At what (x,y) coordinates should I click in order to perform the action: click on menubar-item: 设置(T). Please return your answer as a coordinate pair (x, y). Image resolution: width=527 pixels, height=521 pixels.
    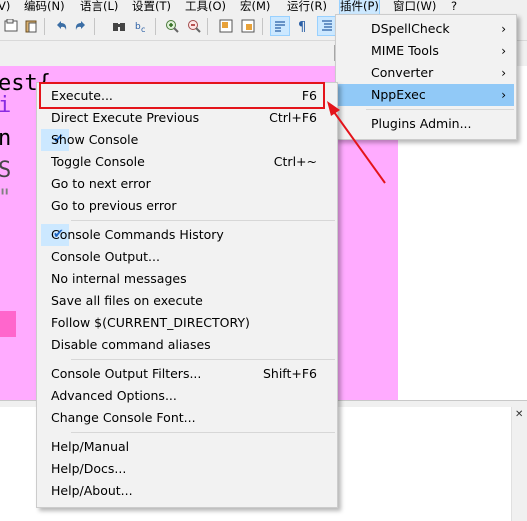
    Looking at the image, I should click on (151, 7).